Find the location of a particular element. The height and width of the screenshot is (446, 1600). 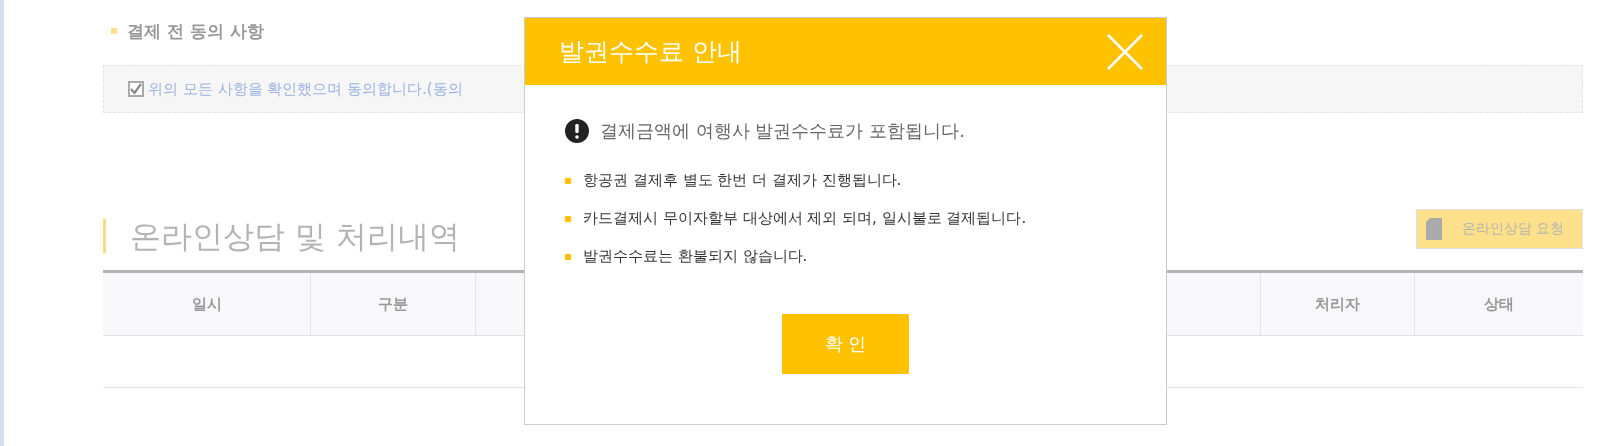

section-title: 결제 전 동의 사항 is located at coordinates (195, 31).